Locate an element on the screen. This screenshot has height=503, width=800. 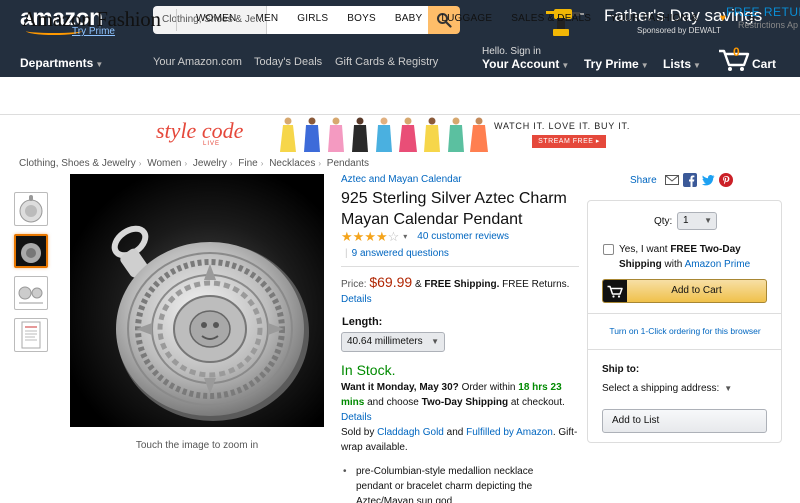
star-empty-icon: ☆ is located at coordinates (394, 236).